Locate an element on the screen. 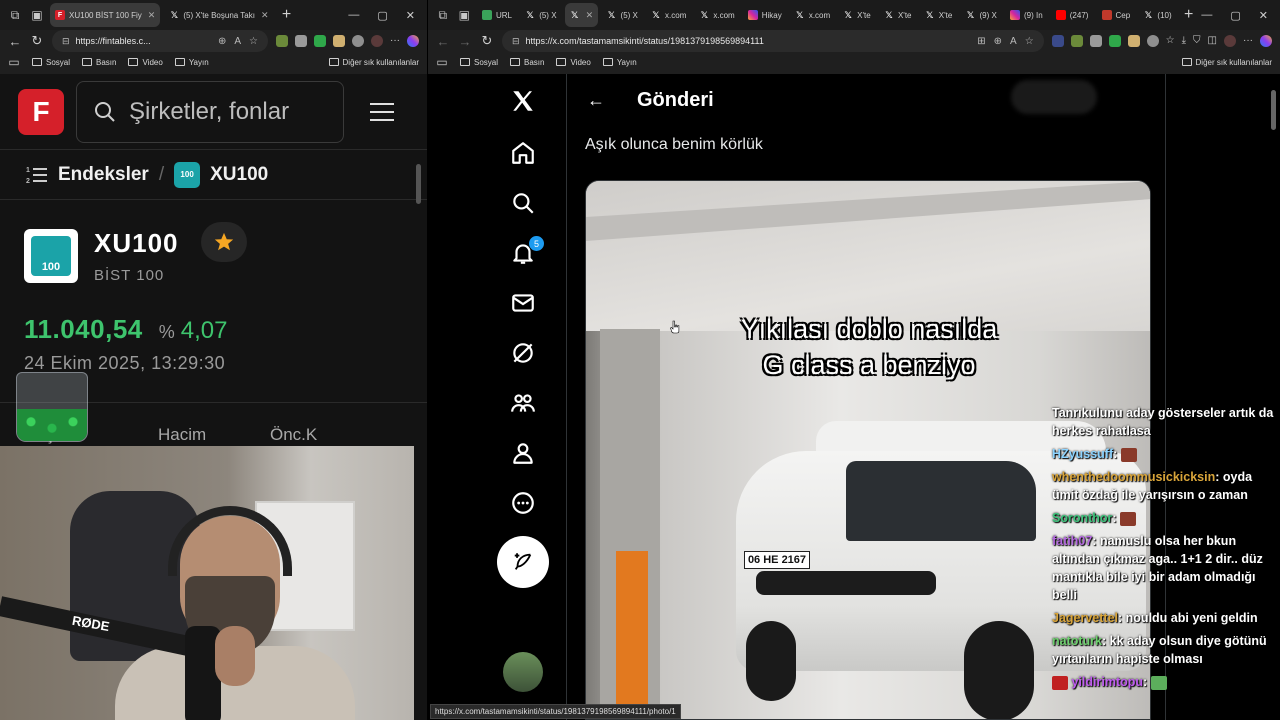 Image resolution: width=1280 pixels, height=720 pixels. app-available-icon: ⊞ is located at coordinates (981, 41).